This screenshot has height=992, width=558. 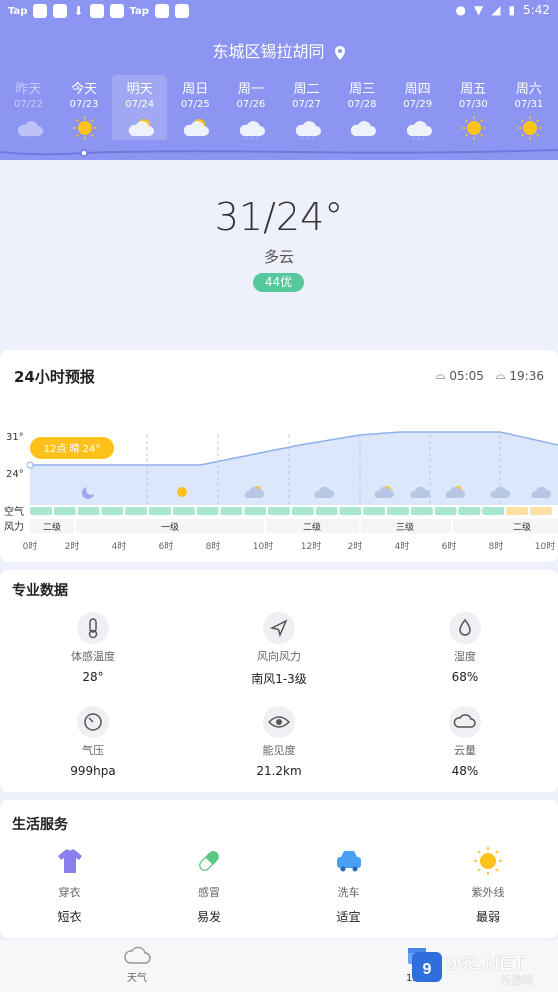 I want to click on y-max-label: 31°, so click(x=15, y=437).